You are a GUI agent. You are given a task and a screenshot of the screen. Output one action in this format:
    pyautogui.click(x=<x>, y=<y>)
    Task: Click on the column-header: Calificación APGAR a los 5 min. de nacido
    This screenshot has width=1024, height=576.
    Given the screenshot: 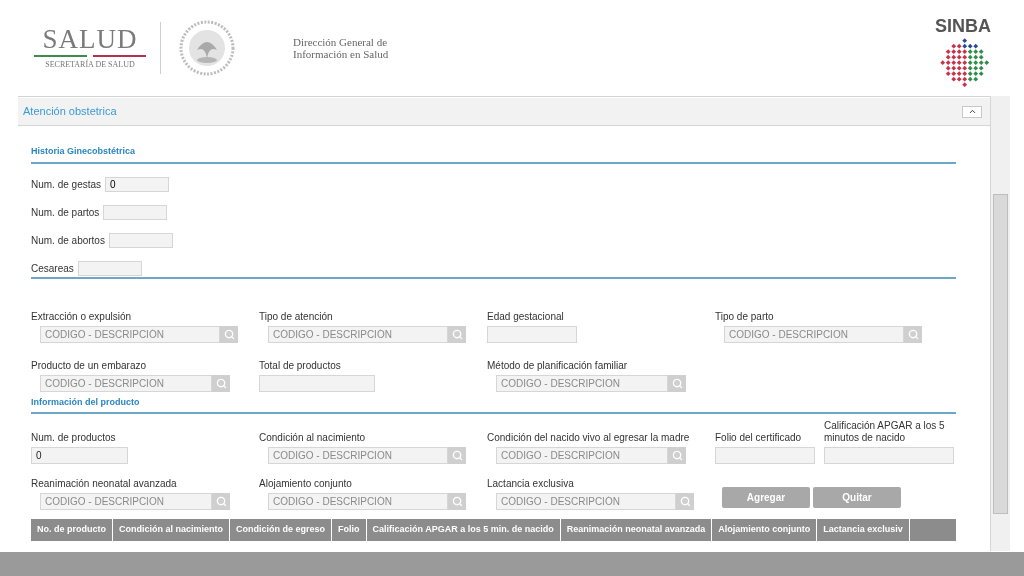 What is the action you would take?
    pyautogui.click(x=463, y=530)
    